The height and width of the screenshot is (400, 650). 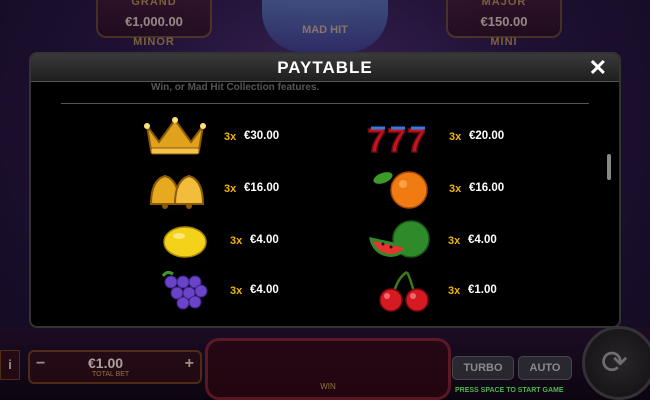 I want to click on game-logo: MAD HIT, so click(x=325, y=26).